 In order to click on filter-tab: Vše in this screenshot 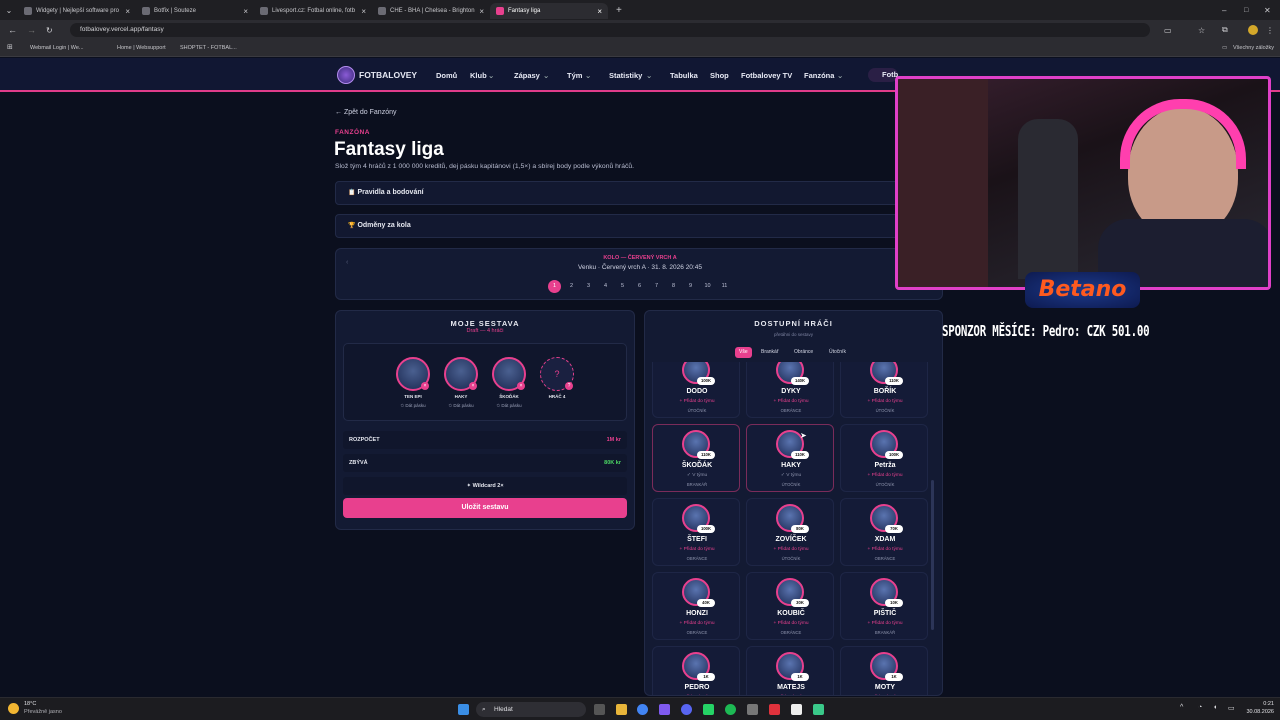, I will do `click(743, 352)`.